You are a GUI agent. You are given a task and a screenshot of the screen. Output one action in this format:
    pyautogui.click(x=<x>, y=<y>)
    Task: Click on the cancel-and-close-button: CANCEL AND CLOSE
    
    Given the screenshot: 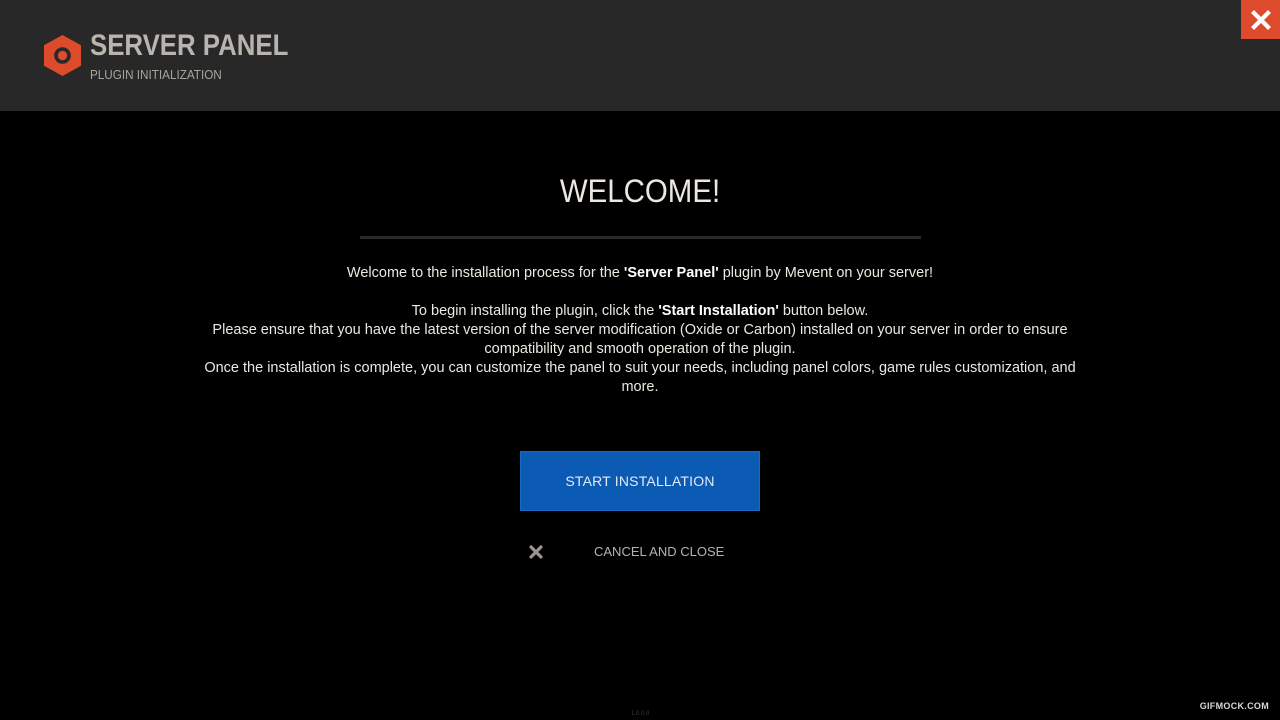 What is the action you would take?
    pyautogui.click(x=640, y=552)
    